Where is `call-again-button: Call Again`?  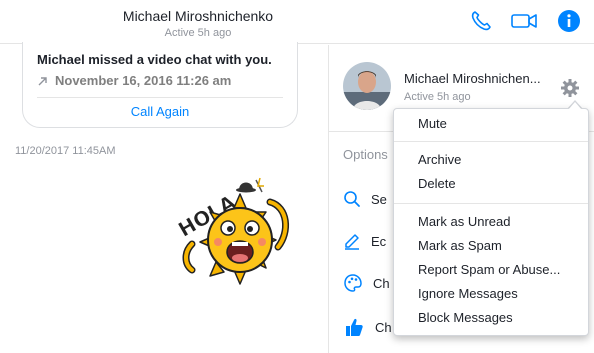
call-again-button: Call Again is located at coordinates (160, 111).